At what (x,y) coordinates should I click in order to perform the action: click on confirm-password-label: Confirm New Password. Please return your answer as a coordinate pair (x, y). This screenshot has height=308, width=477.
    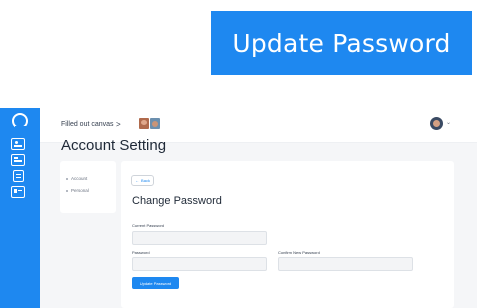
    Looking at the image, I should click on (299, 252).